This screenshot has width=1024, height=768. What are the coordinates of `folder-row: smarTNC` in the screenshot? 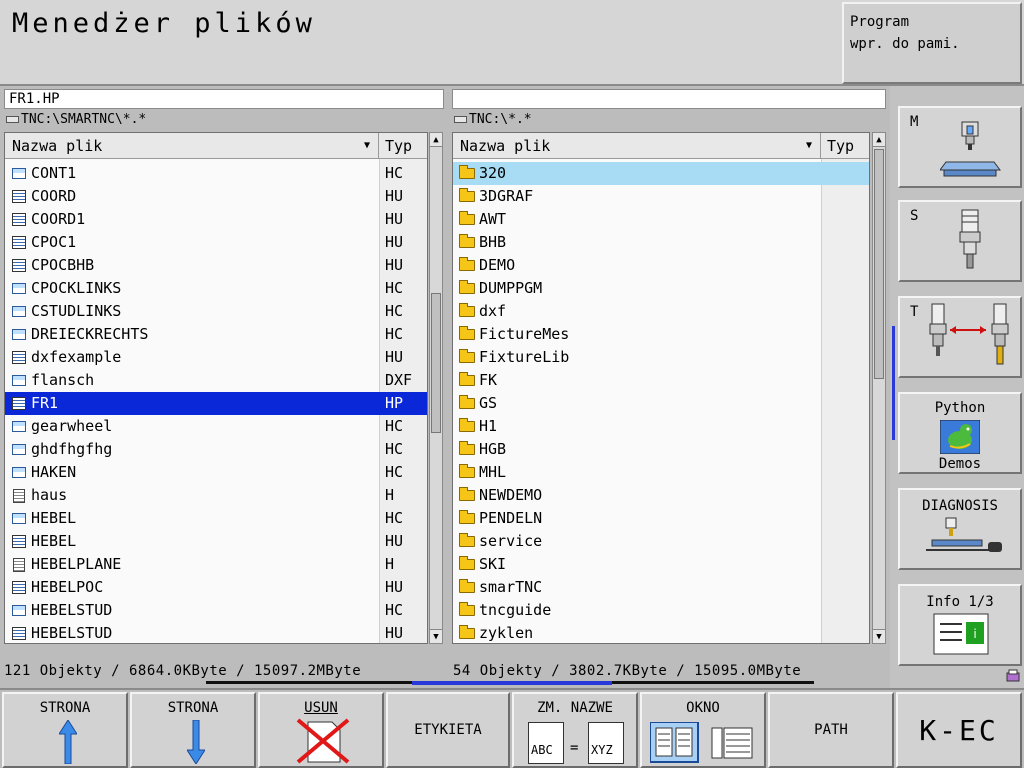 It's located at (661, 587).